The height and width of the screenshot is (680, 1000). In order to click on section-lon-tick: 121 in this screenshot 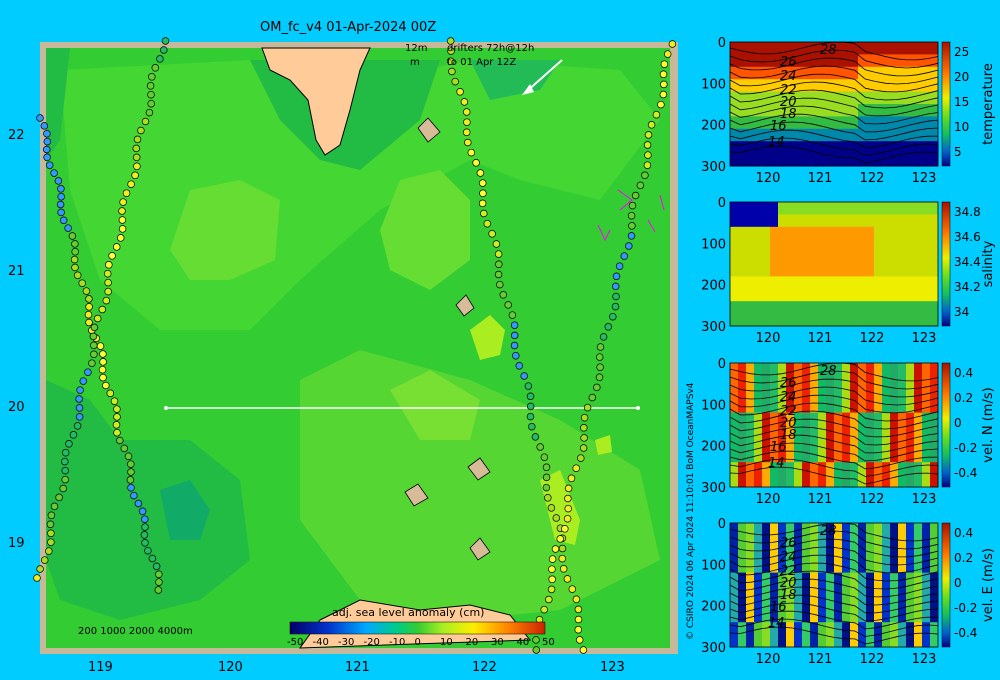, I will do `click(820, 498)`.